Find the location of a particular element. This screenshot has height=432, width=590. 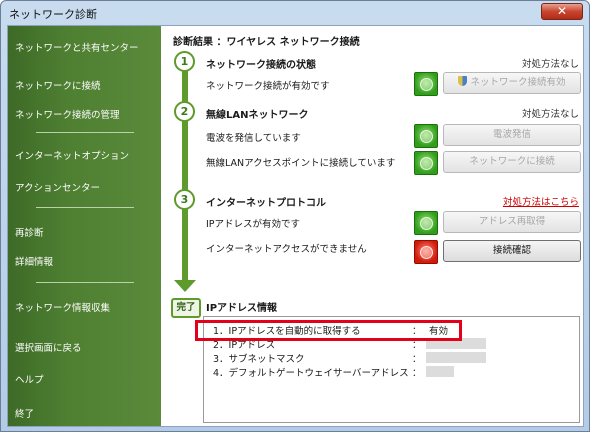

sidebar-item-action-center: アクションセンター is located at coordinates (57, 187).